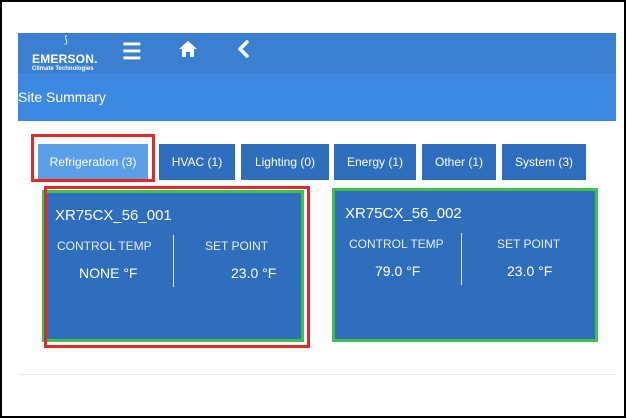 The image size is (626, 418). I want to click on set-point-value: 23.0 °F, so click(530, 271).